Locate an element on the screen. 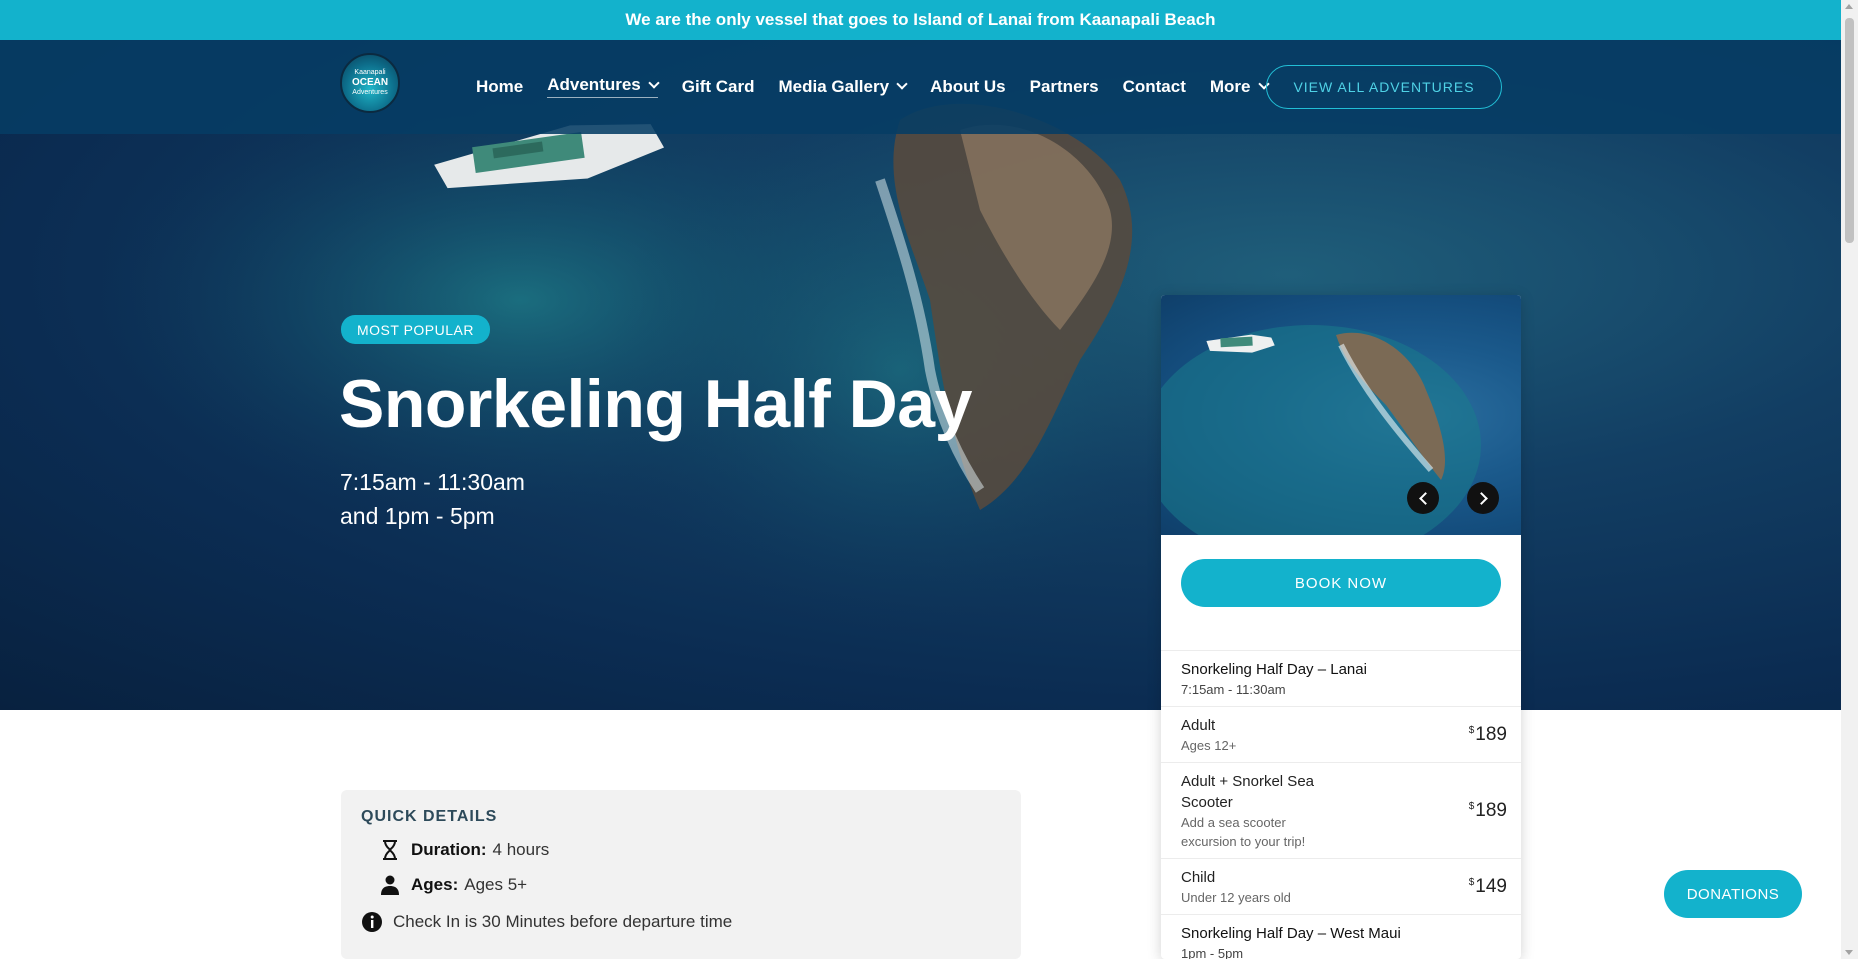  nav-item-label: Partners is located at coordinates (1064, 86).